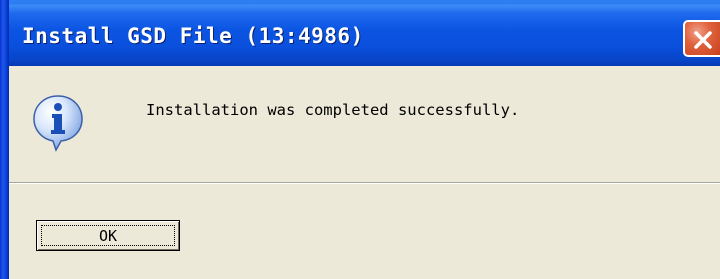 Image resolution: width=720 pixels, height=279 pixels. I want to click on window-left-border, so click(4, 139).